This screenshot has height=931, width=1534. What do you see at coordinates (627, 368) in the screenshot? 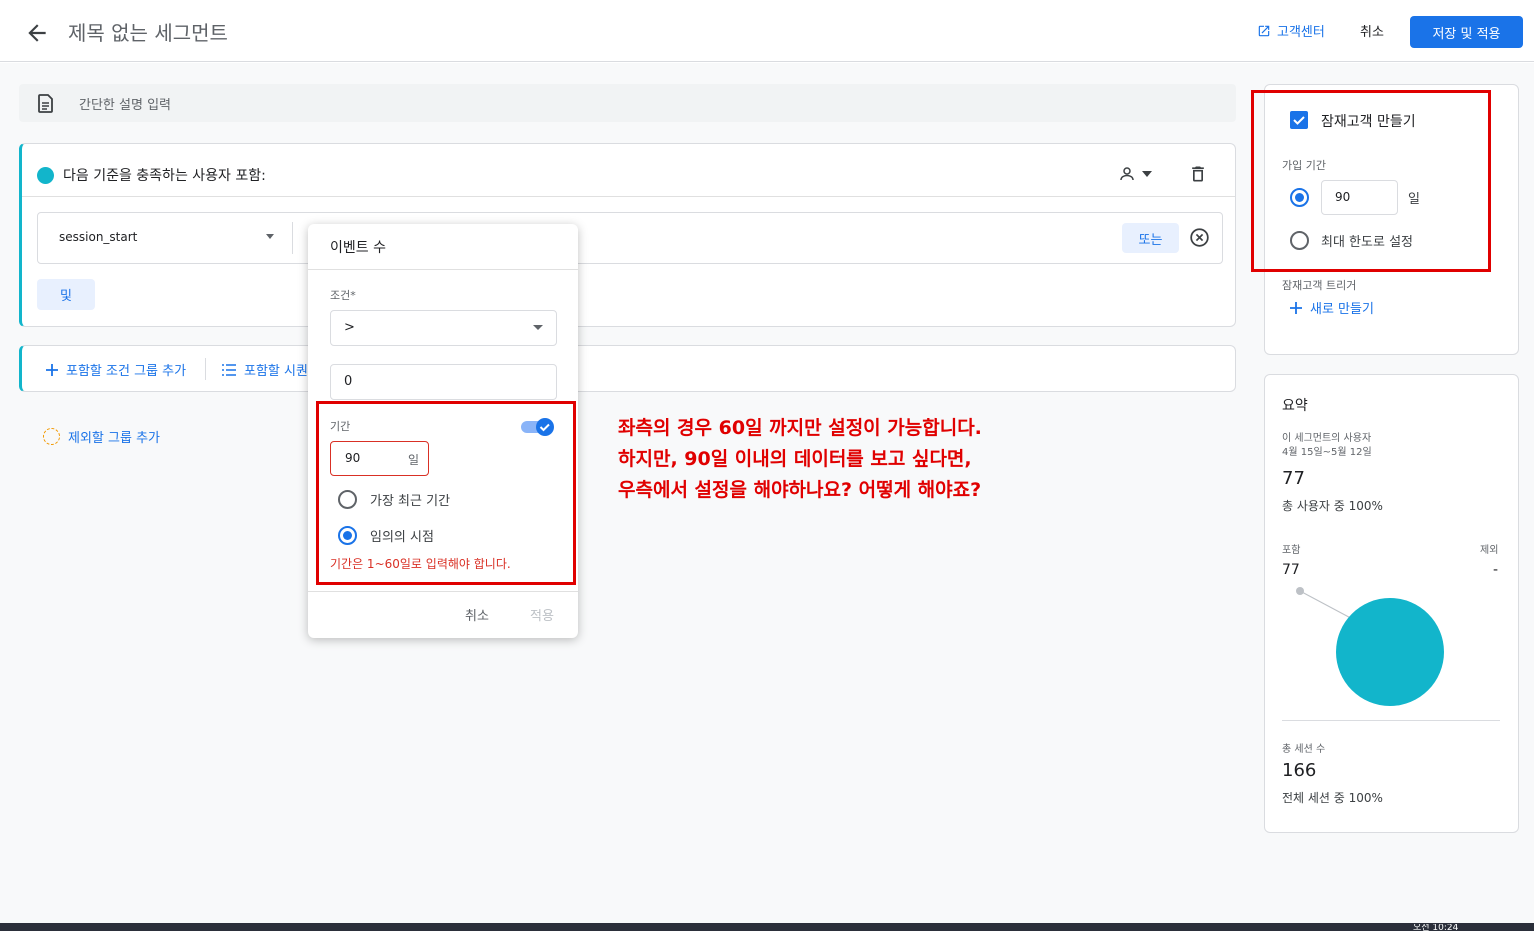
I see `add-group-bar` at bounding box center [627, 368].